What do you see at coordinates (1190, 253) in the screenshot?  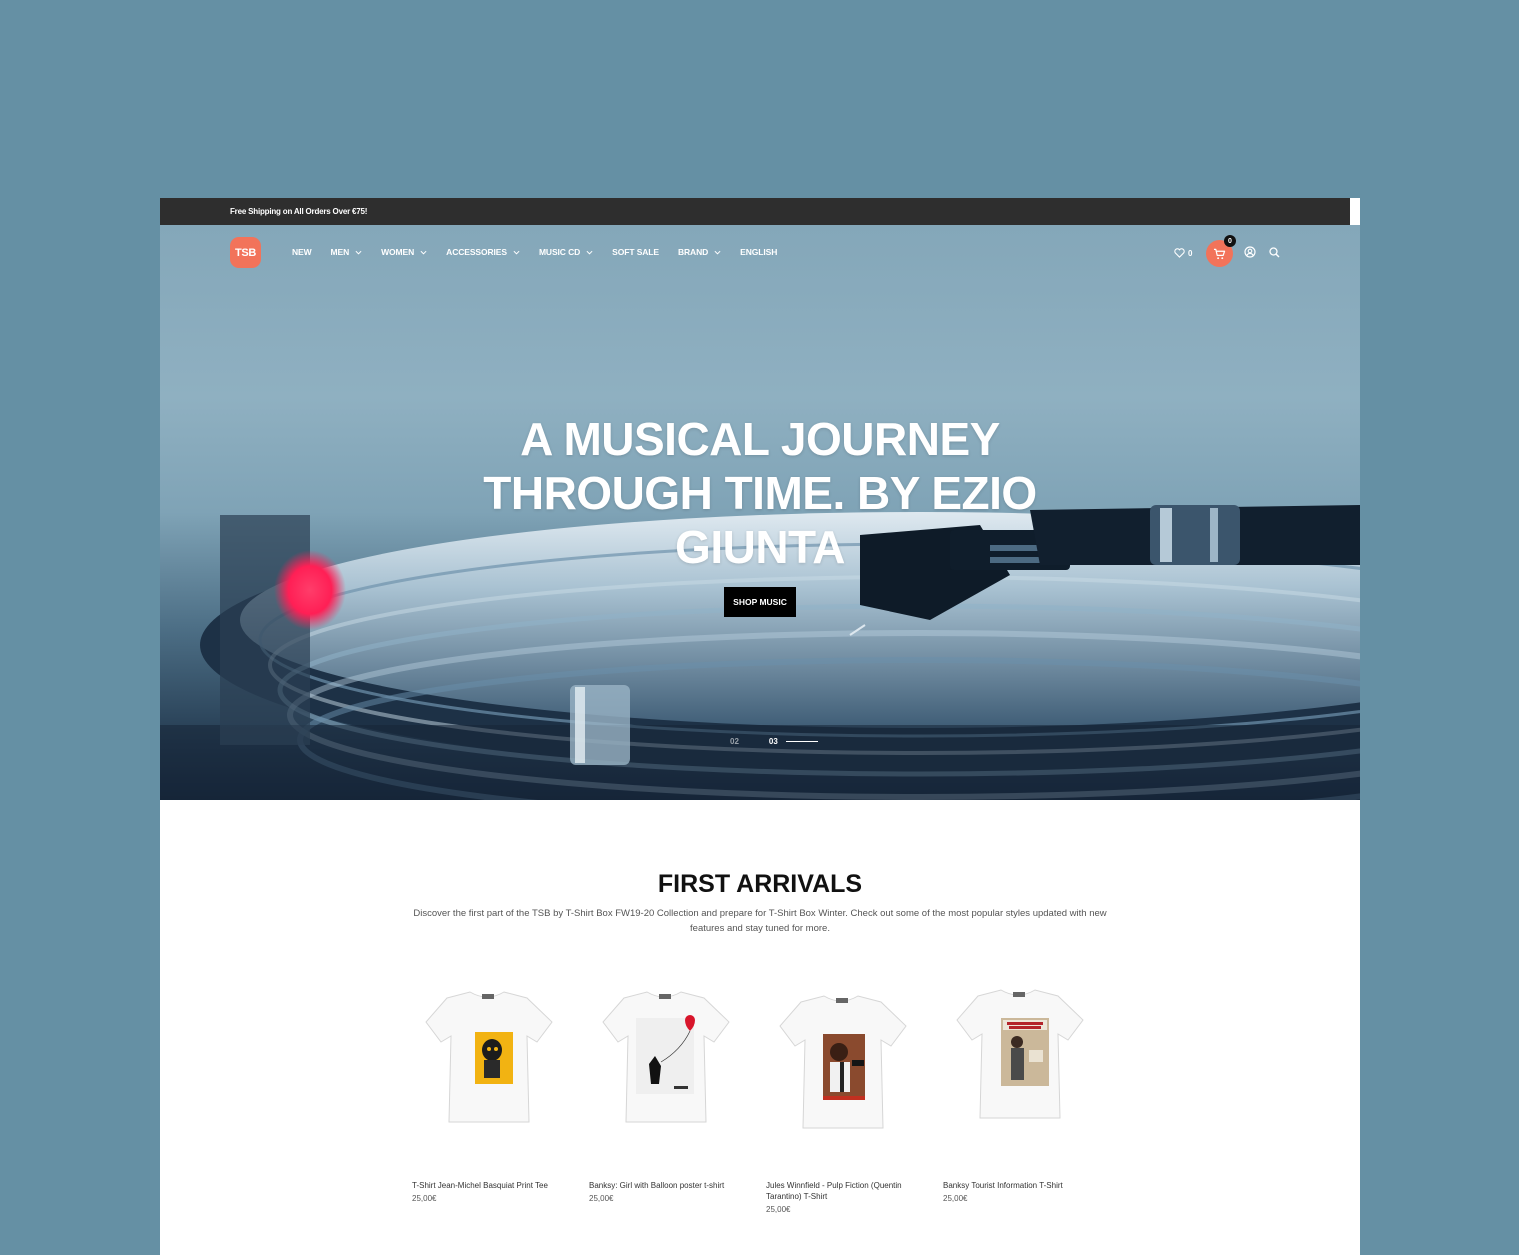 I see `wishlist-count: 0` at bounding box center [1190, 253].